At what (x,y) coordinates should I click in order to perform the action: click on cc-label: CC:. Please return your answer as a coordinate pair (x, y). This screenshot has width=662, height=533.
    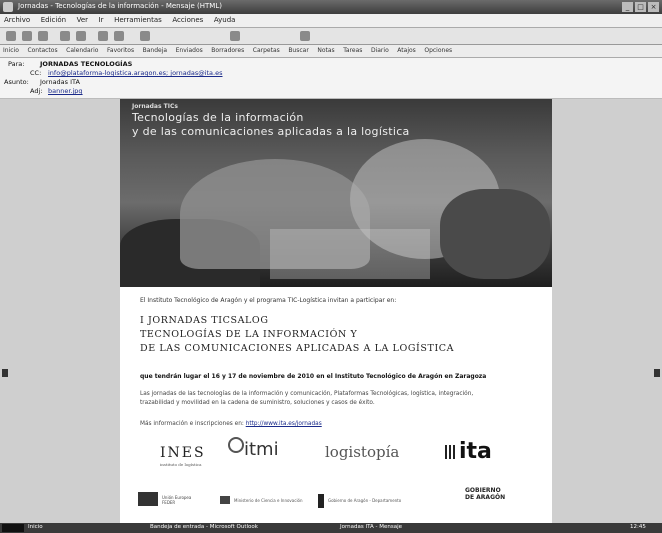
    Looking at the image, I should click on (36, 73).